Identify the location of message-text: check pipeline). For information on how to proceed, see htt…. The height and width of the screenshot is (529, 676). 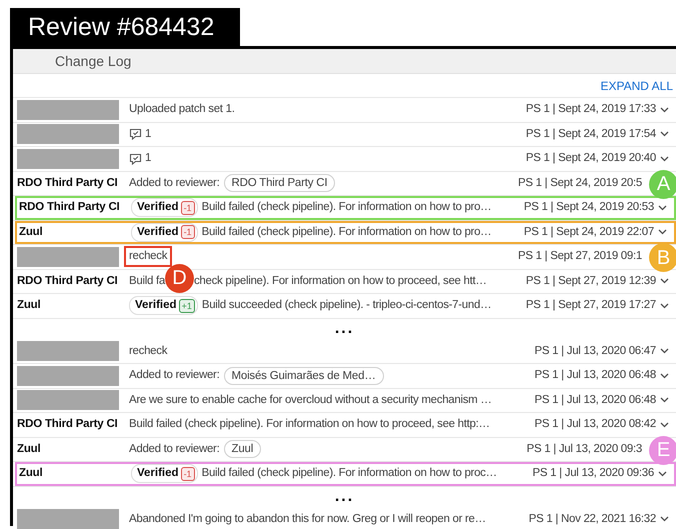
(340, 281).